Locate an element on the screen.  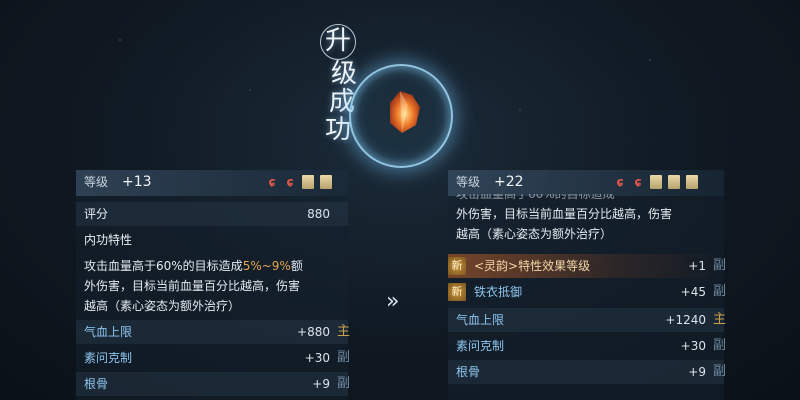
title-char-1: 升 is located at coordinates (338, 42).